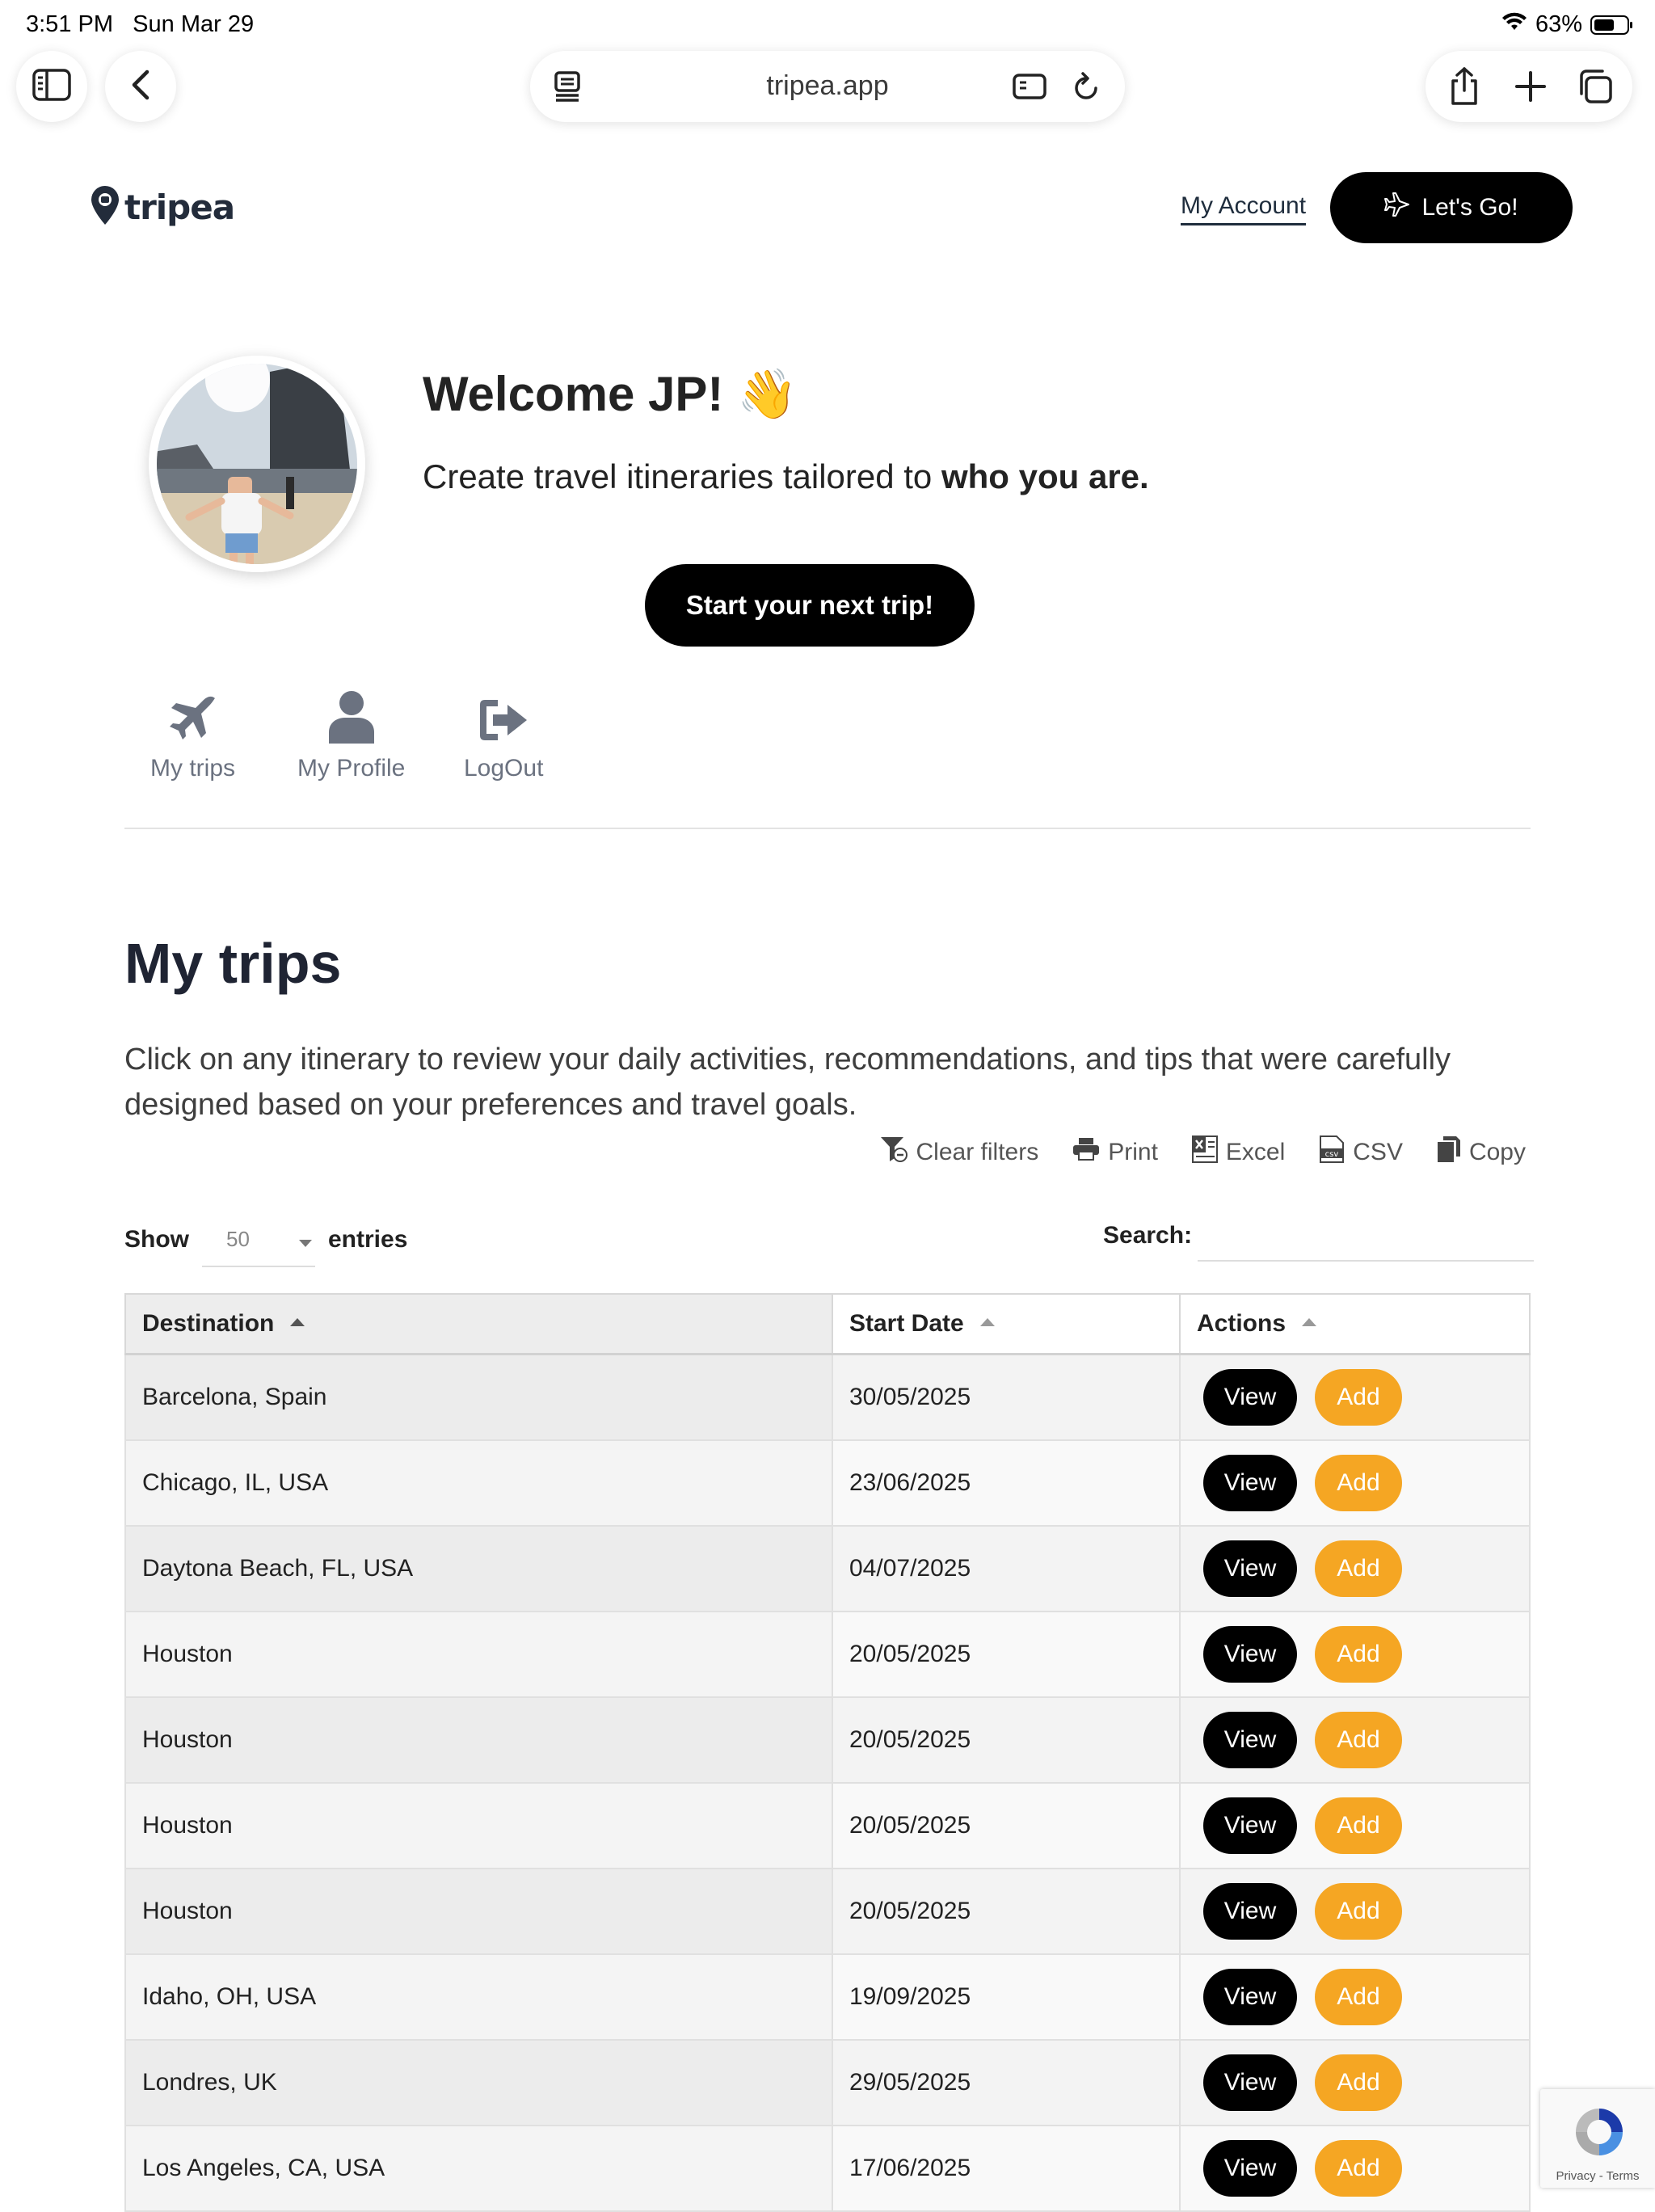  I want to click on entries-select: 50, so click(258, 1239).